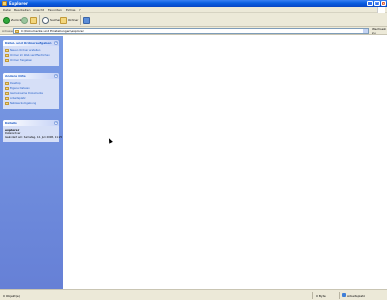 This screenshot has height=300, width=387. I want to click on title-bar: Explorer _ □ ×, so click(193, 3).